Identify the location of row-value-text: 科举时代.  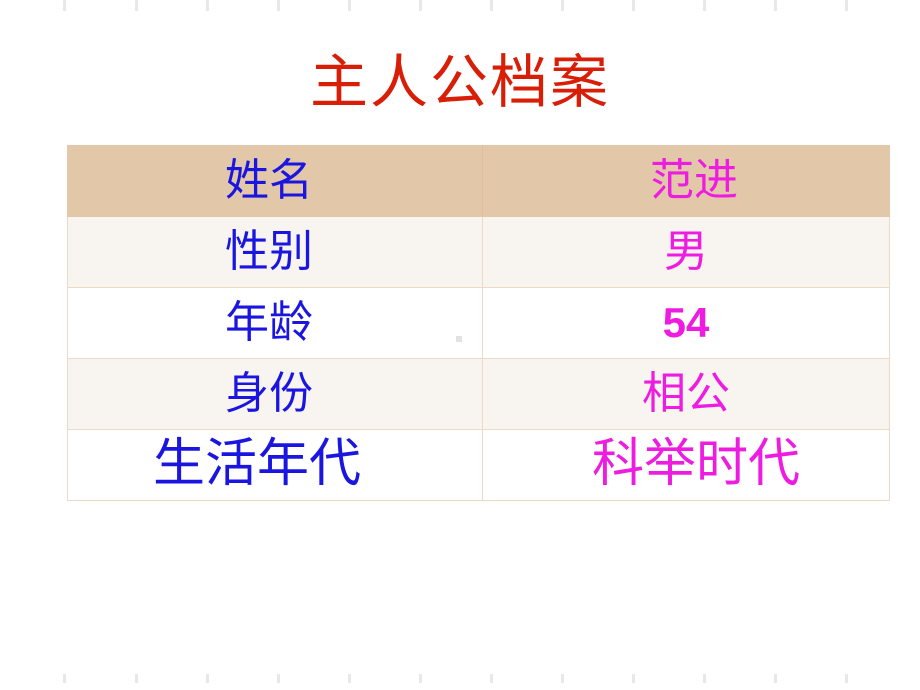
(695, 464).